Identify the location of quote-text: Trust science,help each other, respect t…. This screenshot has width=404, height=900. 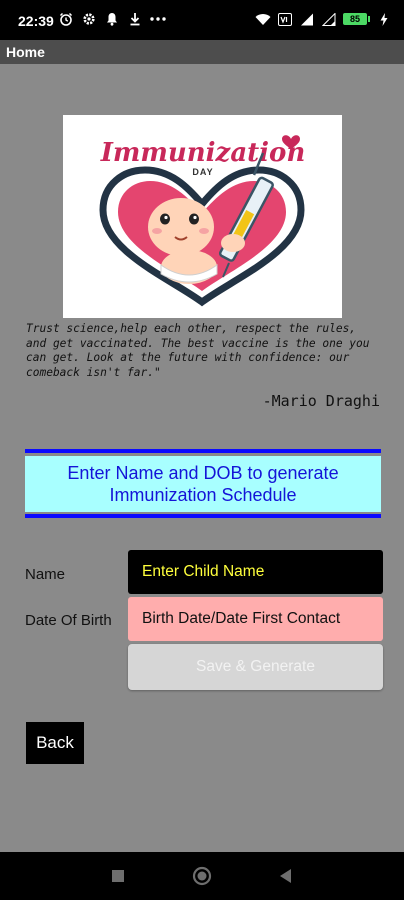
(198, 350).